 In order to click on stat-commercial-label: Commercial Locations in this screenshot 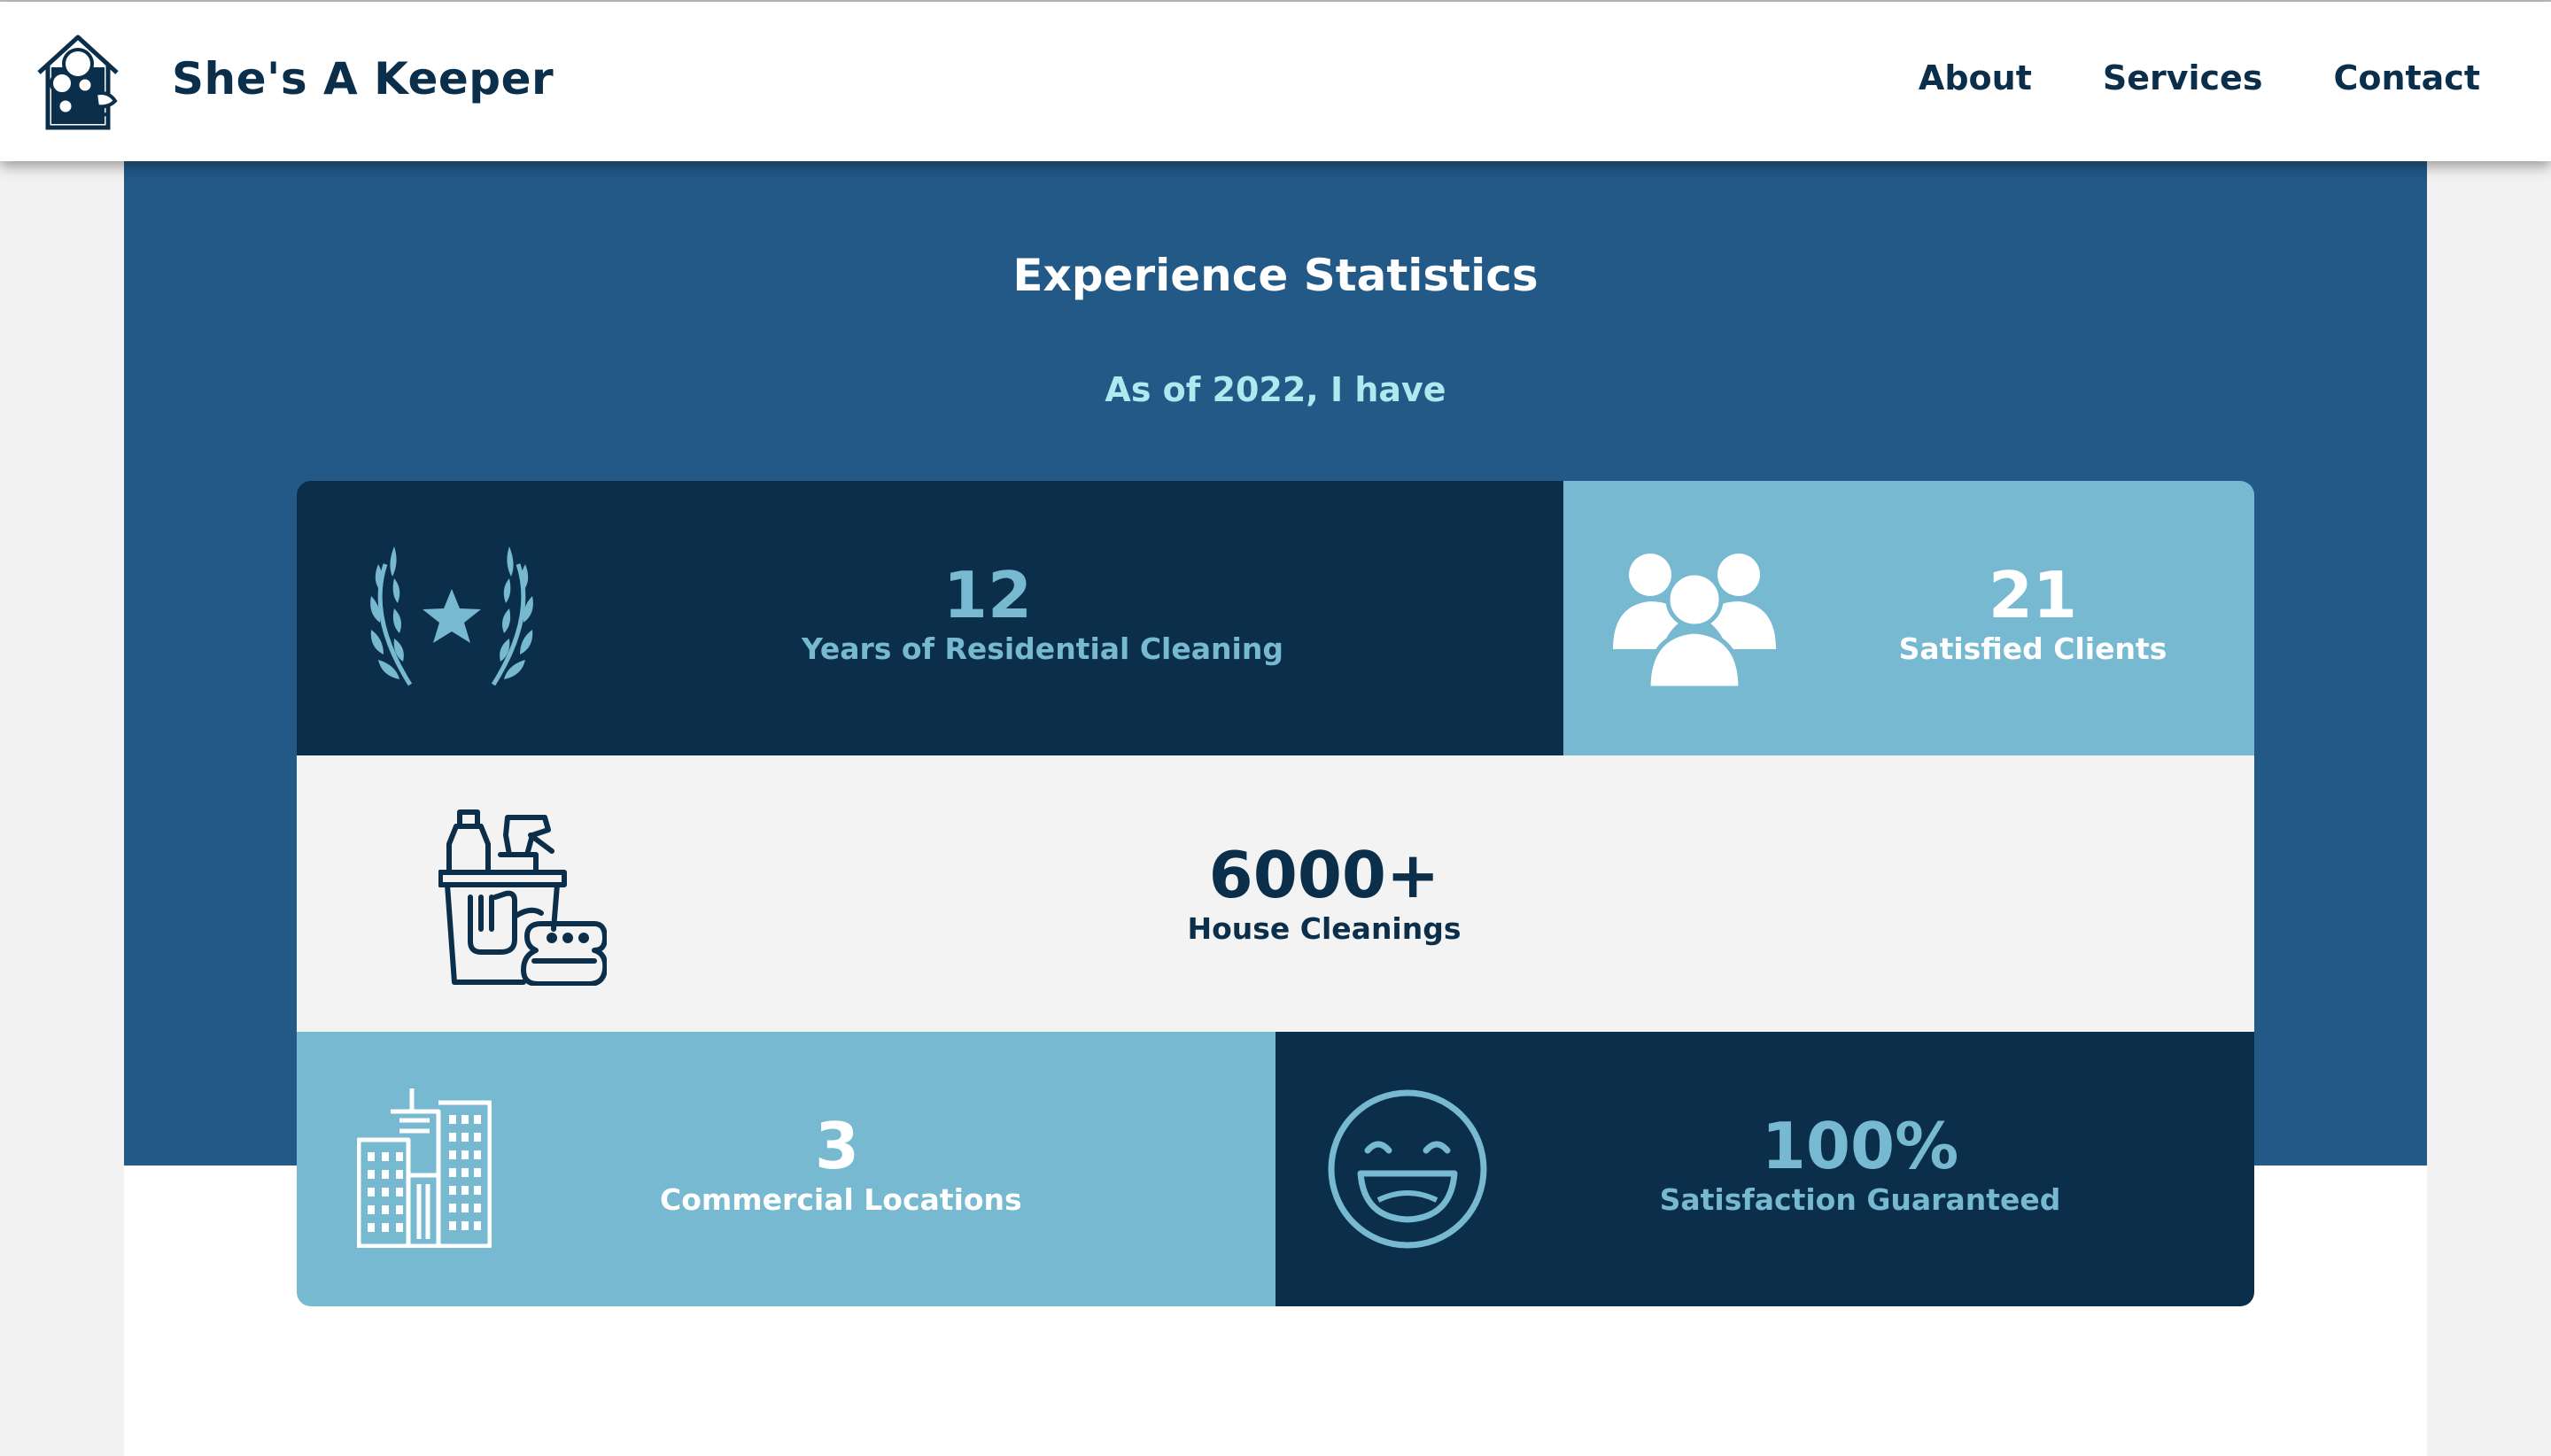, I will do `click(841, 1199)`.